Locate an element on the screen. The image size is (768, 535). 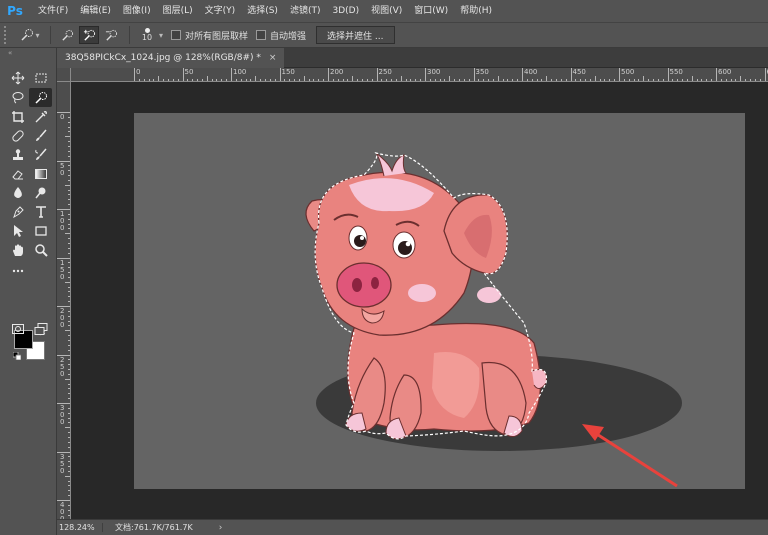
menu-help: 帮助(H) is located at coordinates (476, 11).